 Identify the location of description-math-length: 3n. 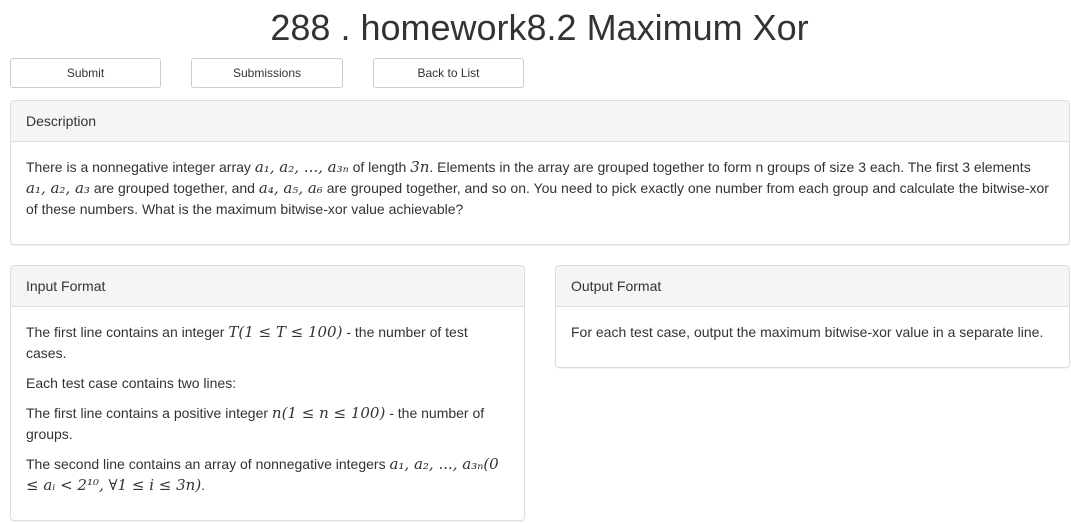
(420, 167).